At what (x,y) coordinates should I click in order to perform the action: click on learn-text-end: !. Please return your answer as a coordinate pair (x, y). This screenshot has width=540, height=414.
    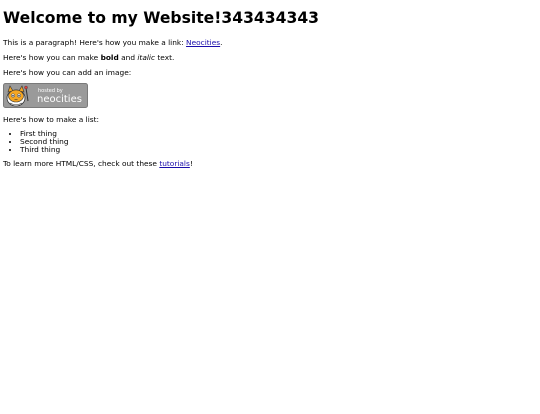
    Looking at the image, I should click on (191, 163).